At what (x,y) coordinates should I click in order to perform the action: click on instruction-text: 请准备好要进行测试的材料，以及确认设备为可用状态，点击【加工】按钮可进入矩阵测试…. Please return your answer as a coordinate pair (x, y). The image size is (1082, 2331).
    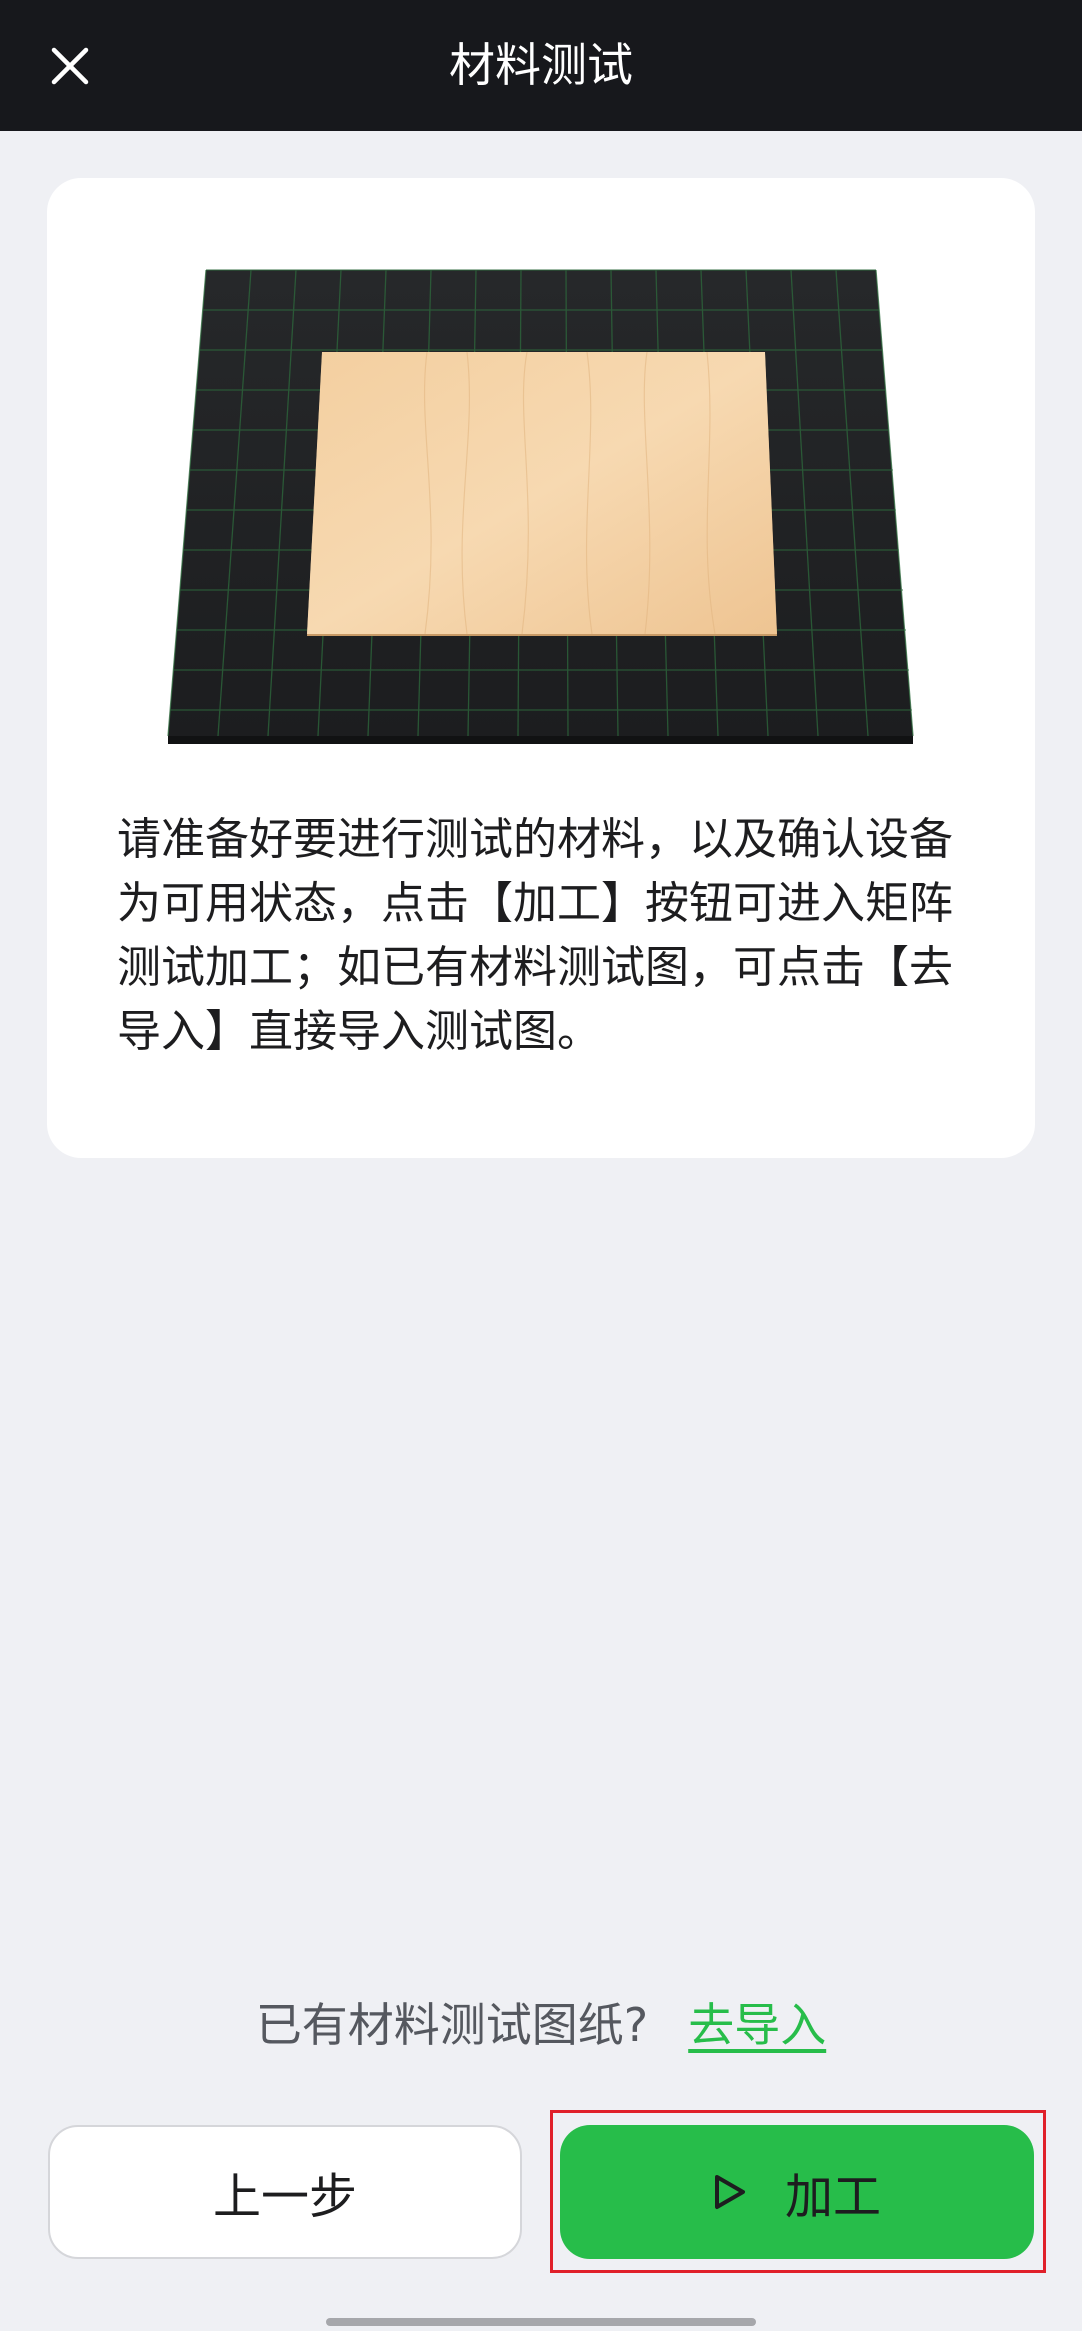
    Looking at the image, I should click on (535, 935).